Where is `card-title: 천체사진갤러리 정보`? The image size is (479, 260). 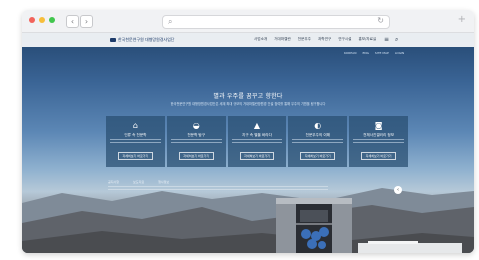
card-title: 천체사진갤러리 정보 is located at coordinates (379, 135).